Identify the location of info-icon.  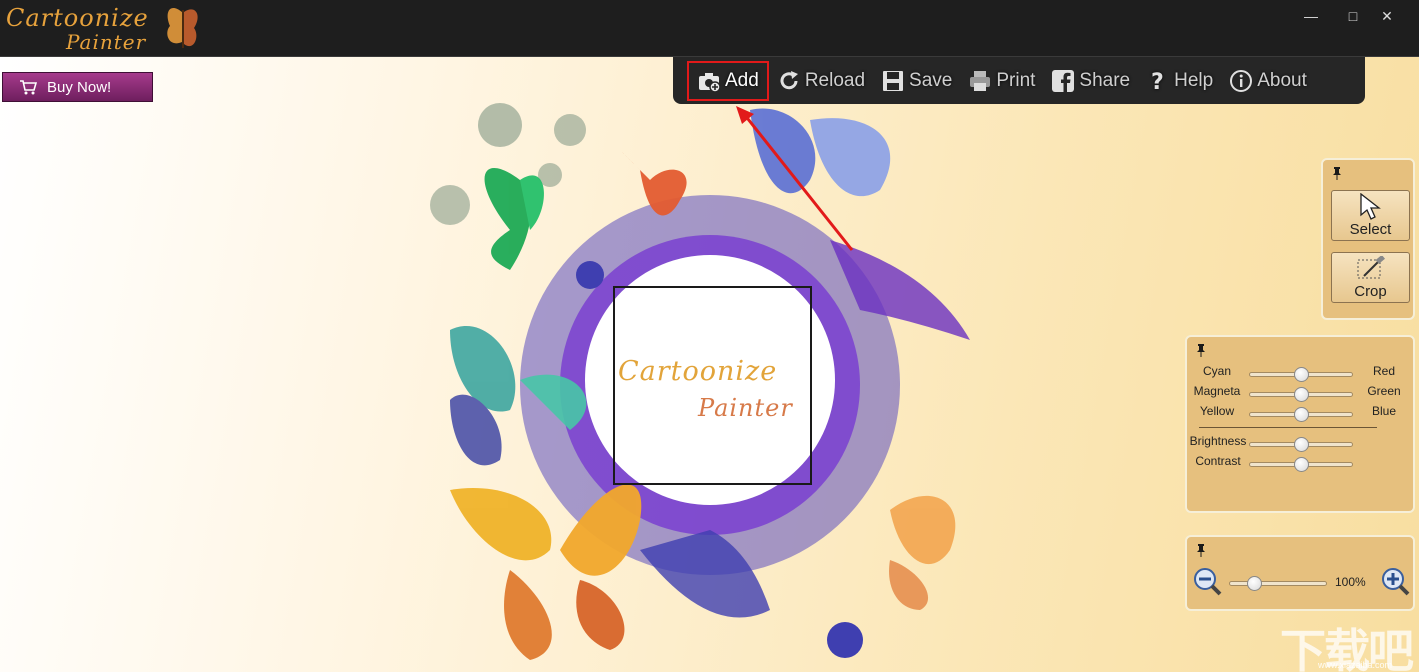
(1241, 80).